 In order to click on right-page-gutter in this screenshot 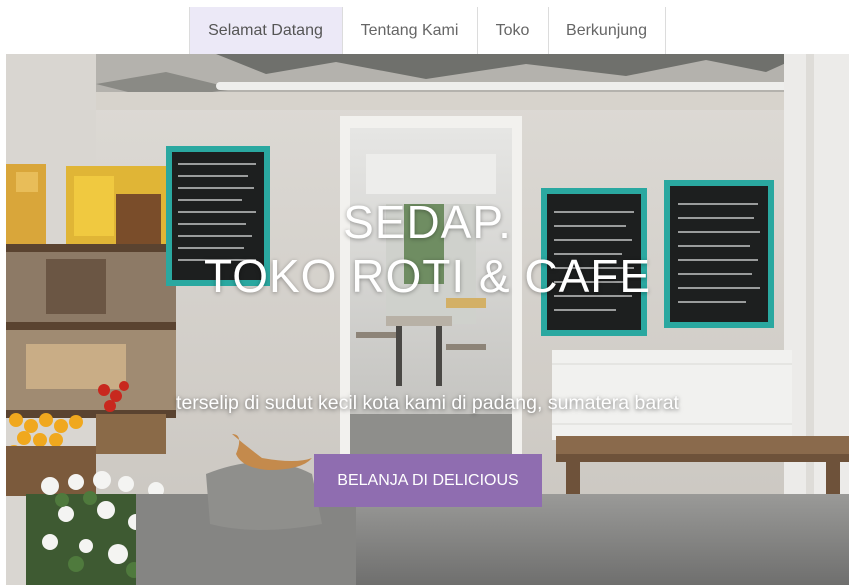, I will do `click(851, 321)`.